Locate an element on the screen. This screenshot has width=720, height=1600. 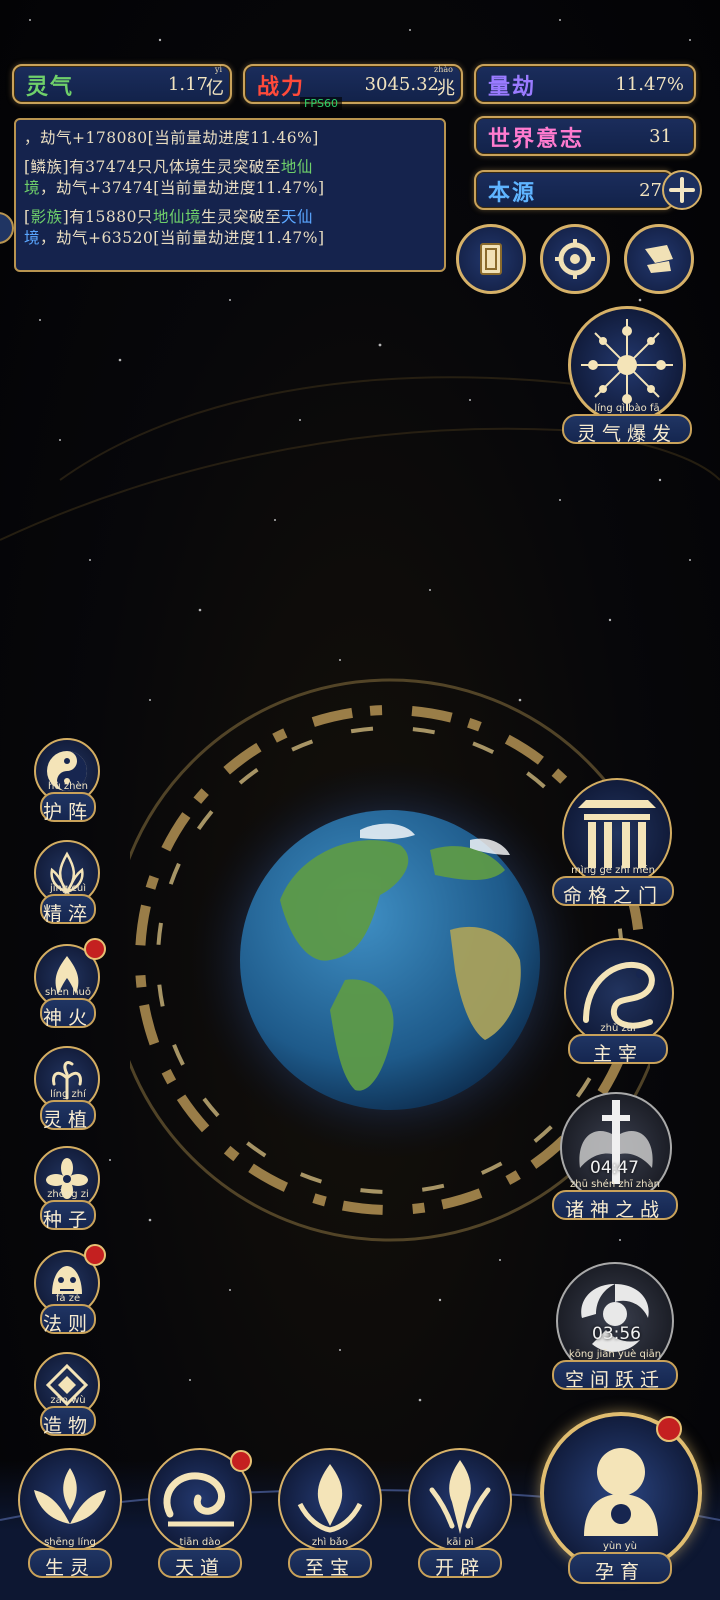
shijie-stat: 世界意志 31 is located at coordinates (585, 136).